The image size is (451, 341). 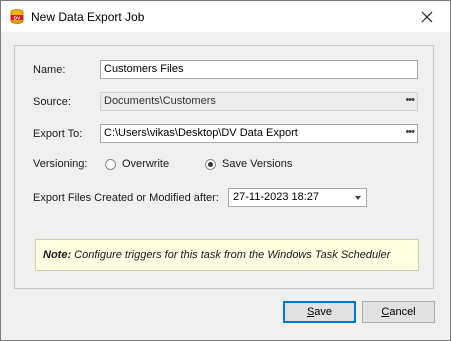 What do you see at coordinates (145, 164) in the screenshot?
I see `overwrite-label: Overwrite` at bounding box center [145, 164].